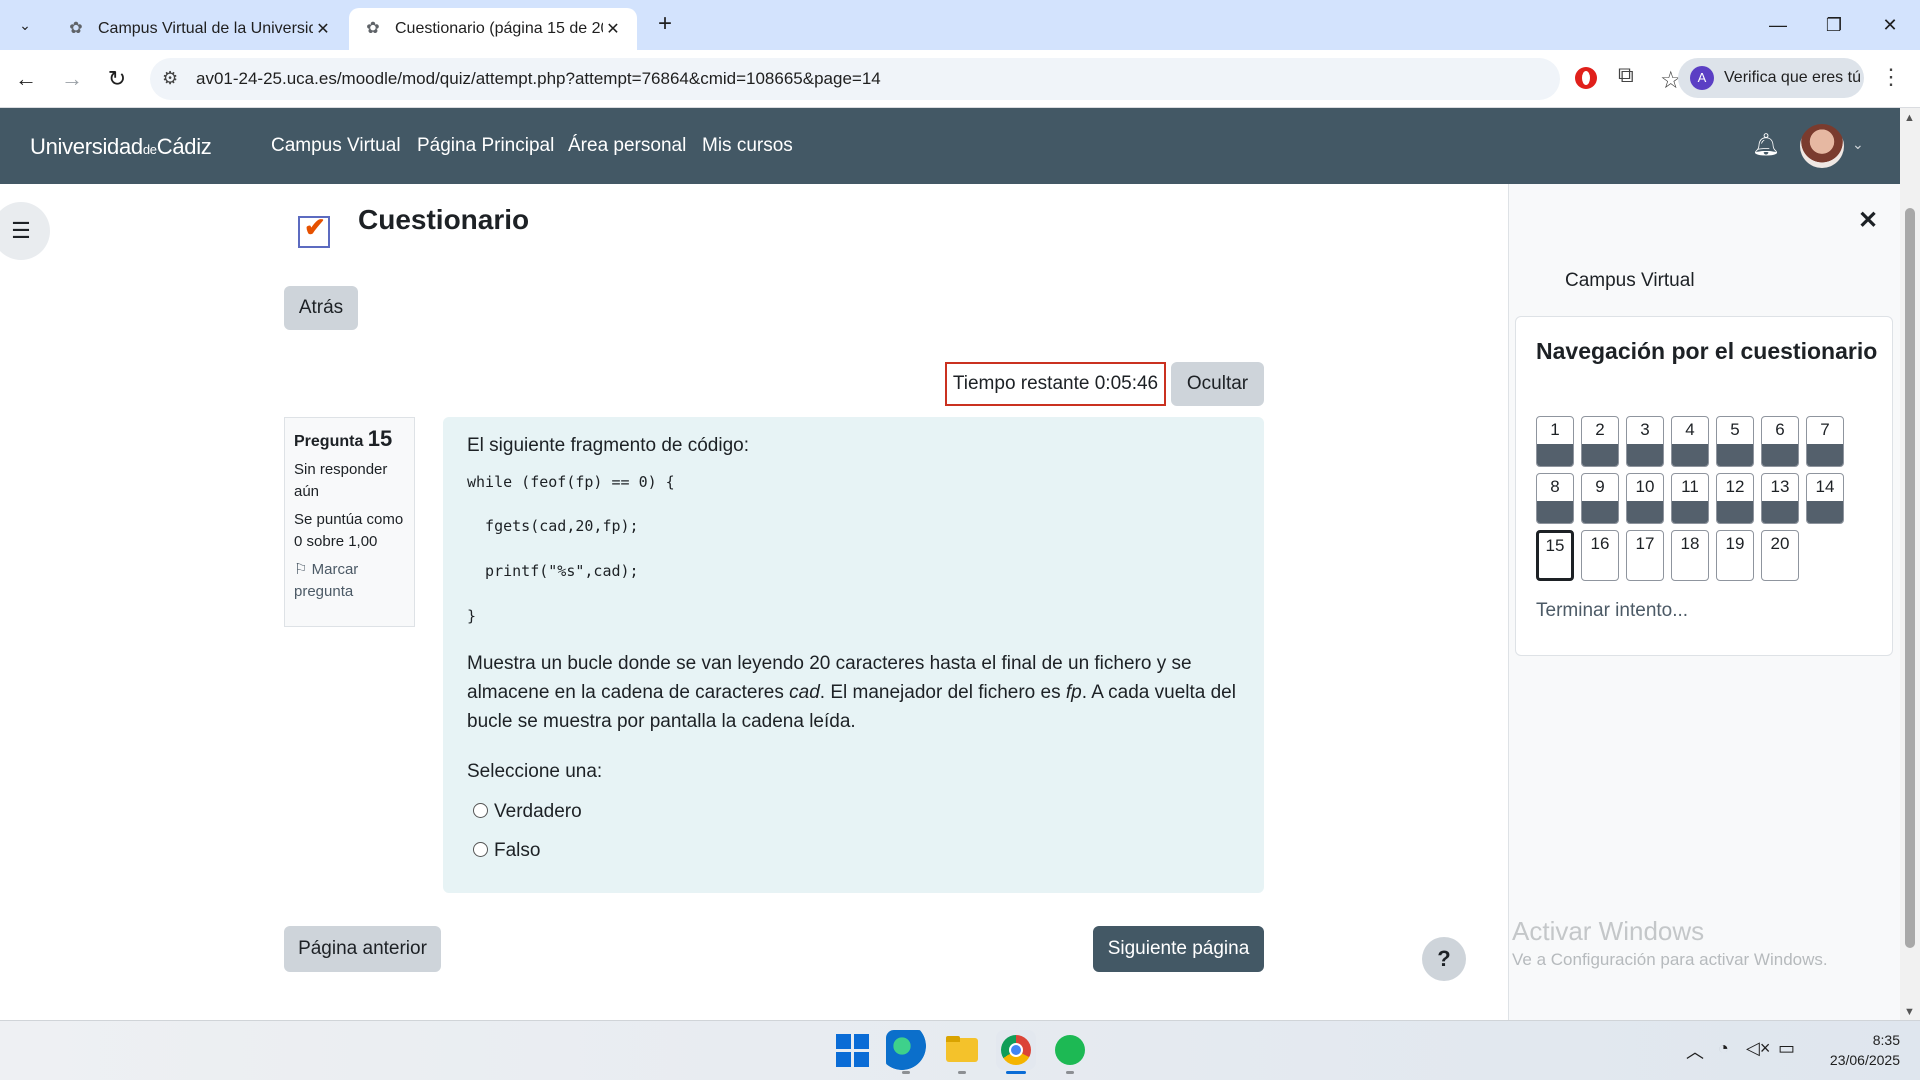  I want to click on window-close-icon: ✕, so click(1890, 25).